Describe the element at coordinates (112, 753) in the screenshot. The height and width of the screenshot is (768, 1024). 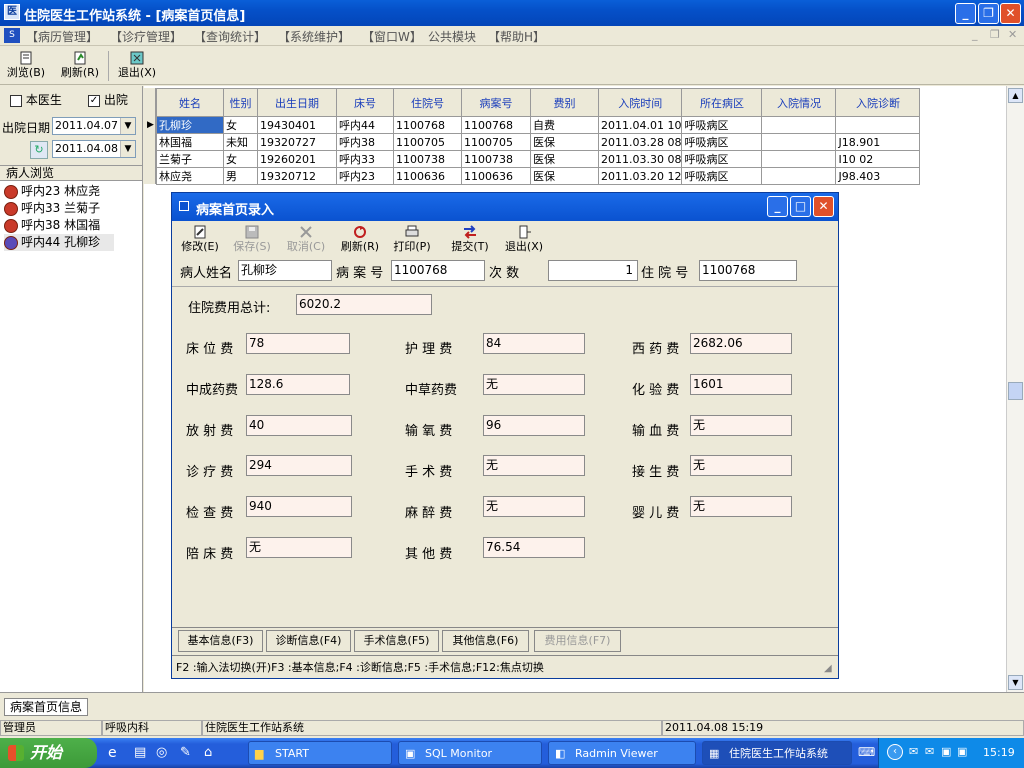
I see `ie-icon: e` at that location.